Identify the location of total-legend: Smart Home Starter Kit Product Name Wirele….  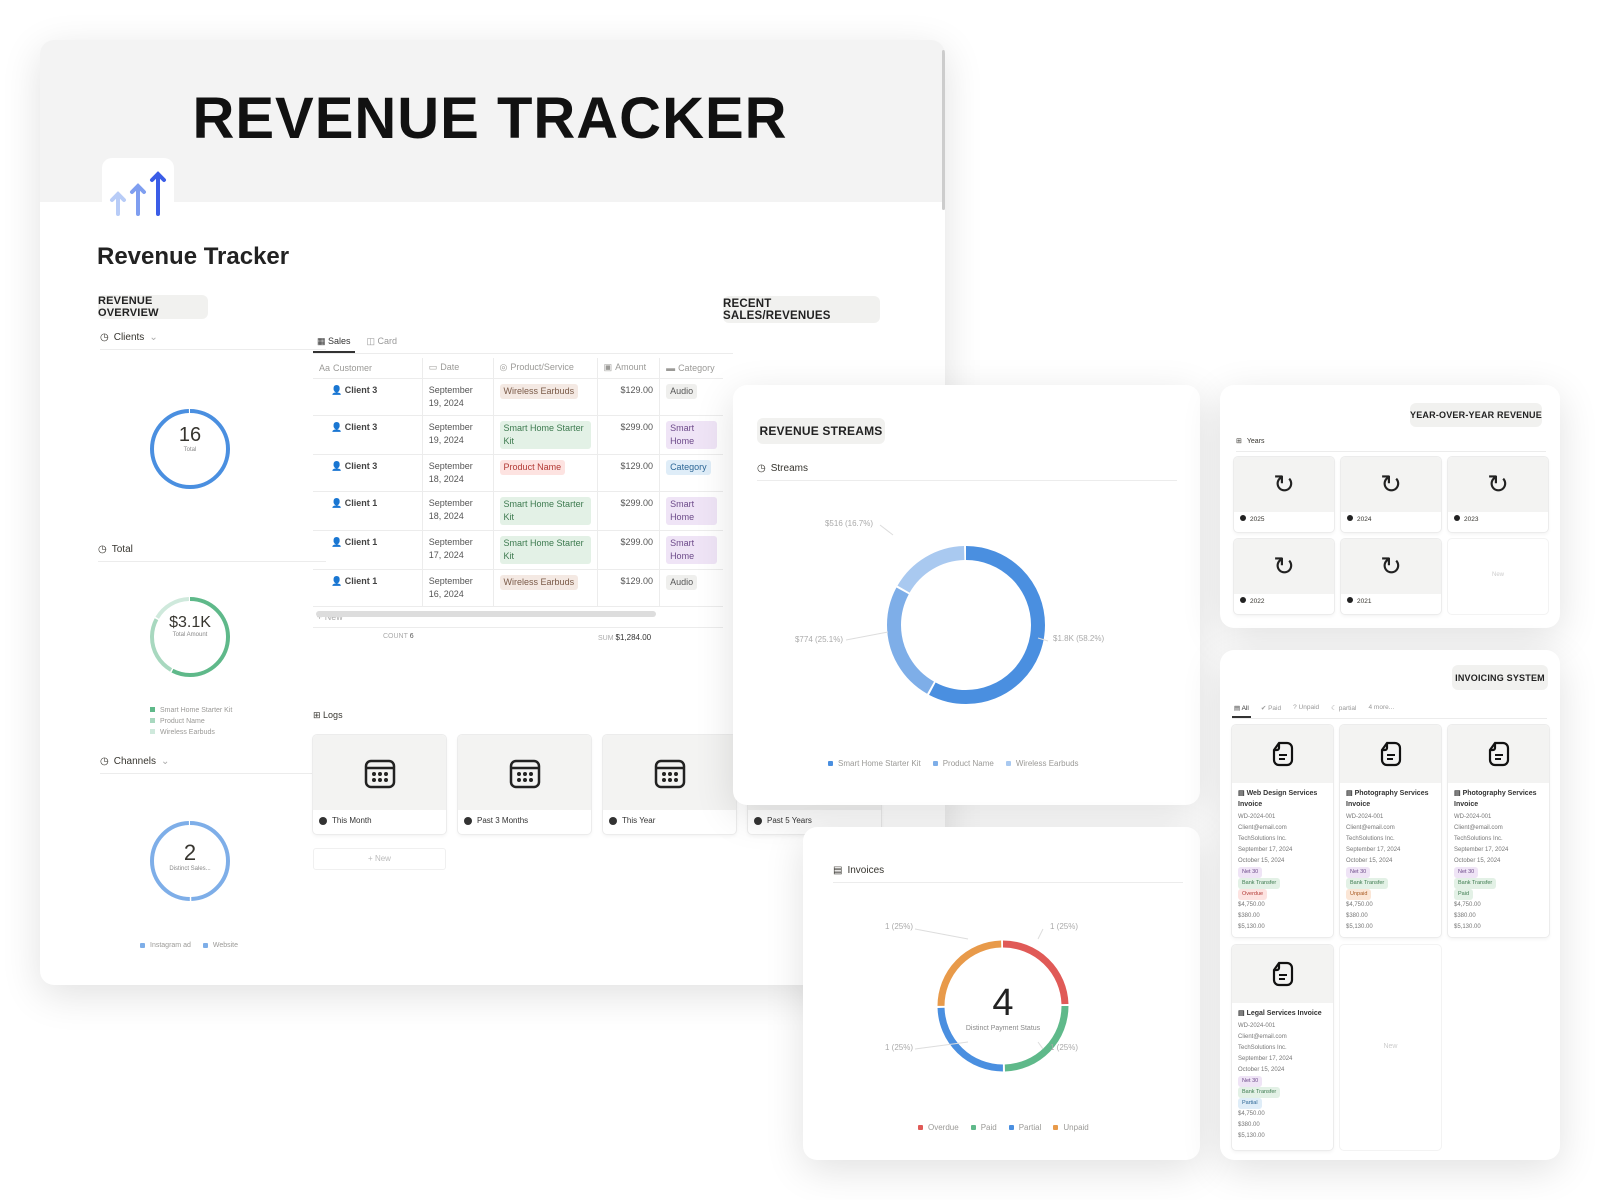
(191, 721).